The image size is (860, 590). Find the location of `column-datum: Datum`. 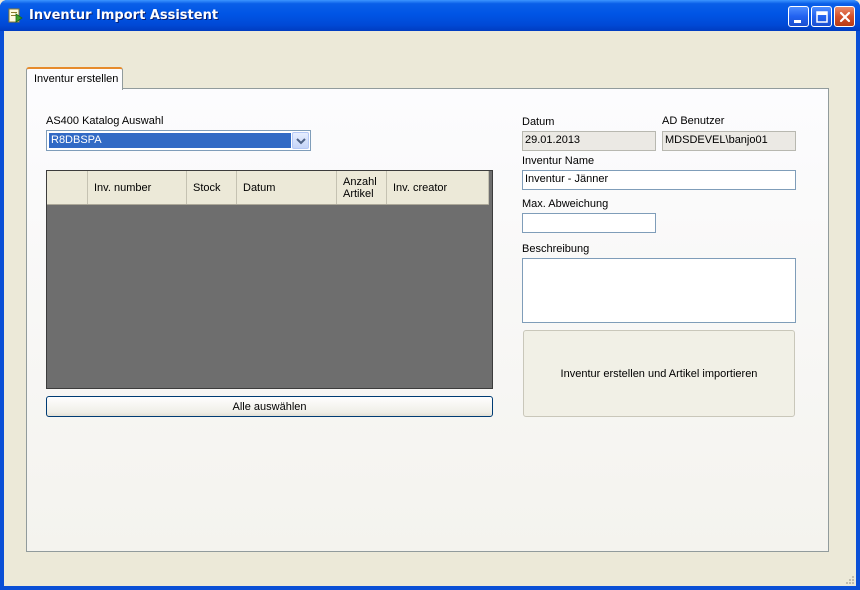

column-datum: Datum is located at coordinates (287, 187).